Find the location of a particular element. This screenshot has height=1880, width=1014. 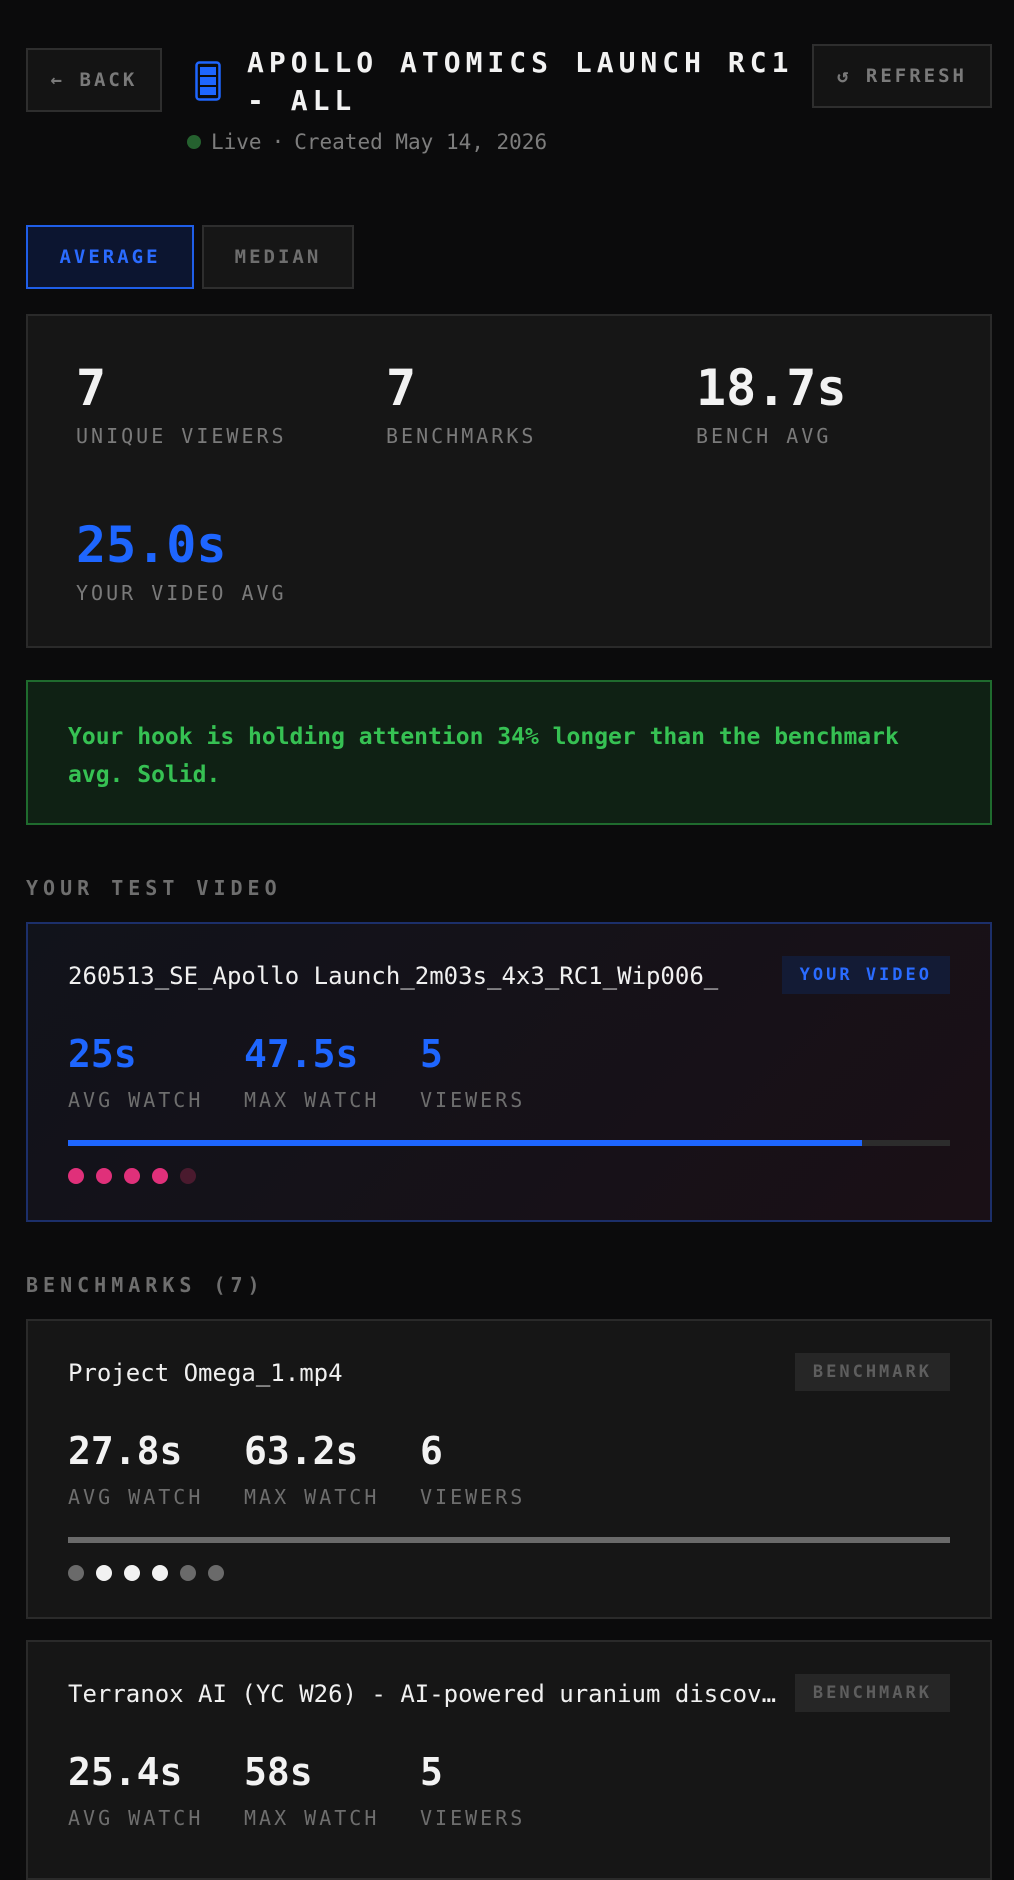

metric-value: 63.2s is located at coordinates (301, 1451).